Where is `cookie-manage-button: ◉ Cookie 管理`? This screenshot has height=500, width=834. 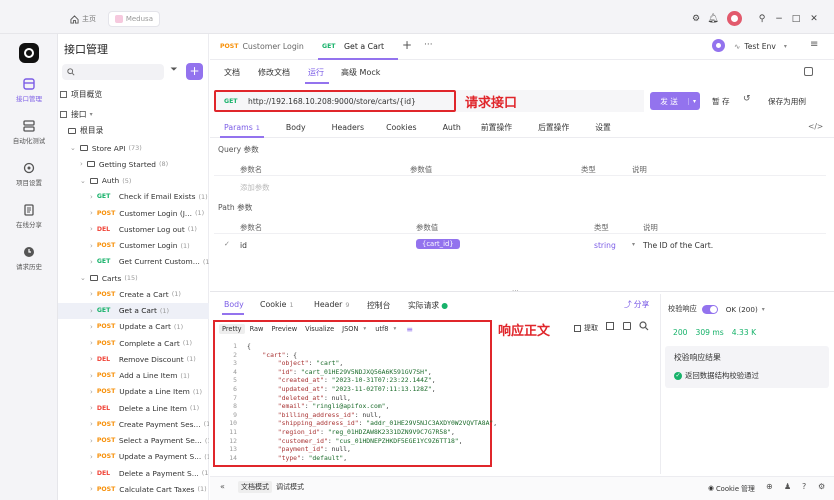
cookie-manage-button: ◉ Cookie 管理 is located at coordinates (731, 488).